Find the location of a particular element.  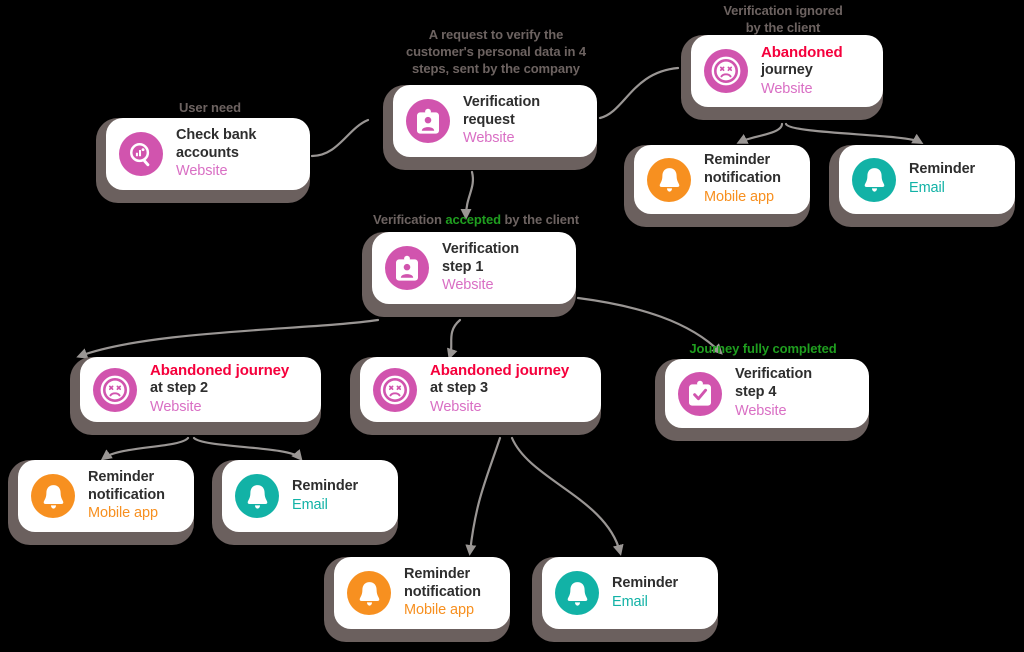

abandoned-journey-step-2-node: Abandoned journey at step 2 Website is located at coordinates (195, 396).